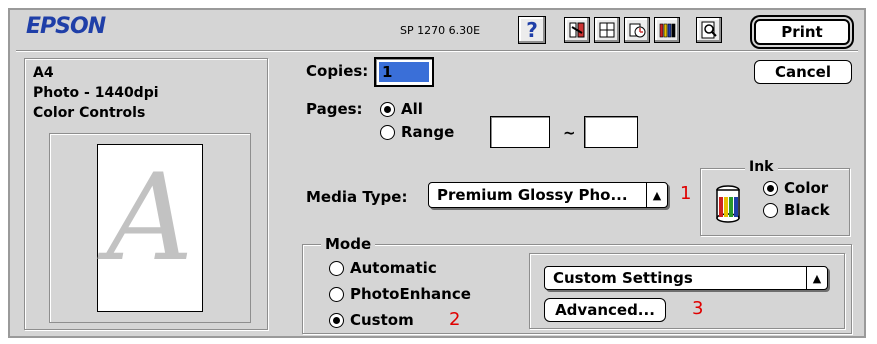 The width and height of the screenshot is (877, 344). I want to click on custom-settings-popup: Custom Settings ▲, so click(686, 278).